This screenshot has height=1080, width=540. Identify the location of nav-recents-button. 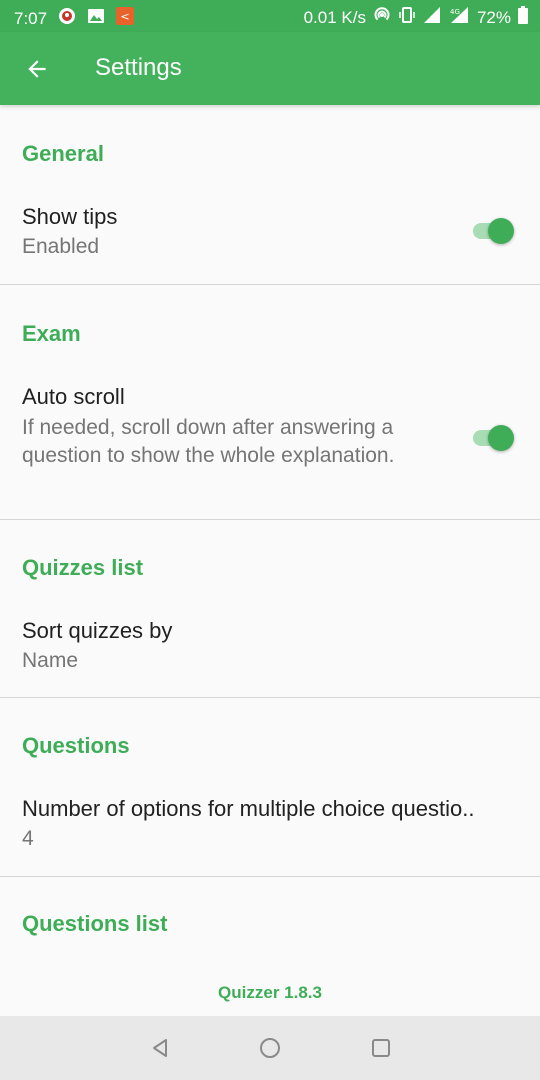
(381, 1048).